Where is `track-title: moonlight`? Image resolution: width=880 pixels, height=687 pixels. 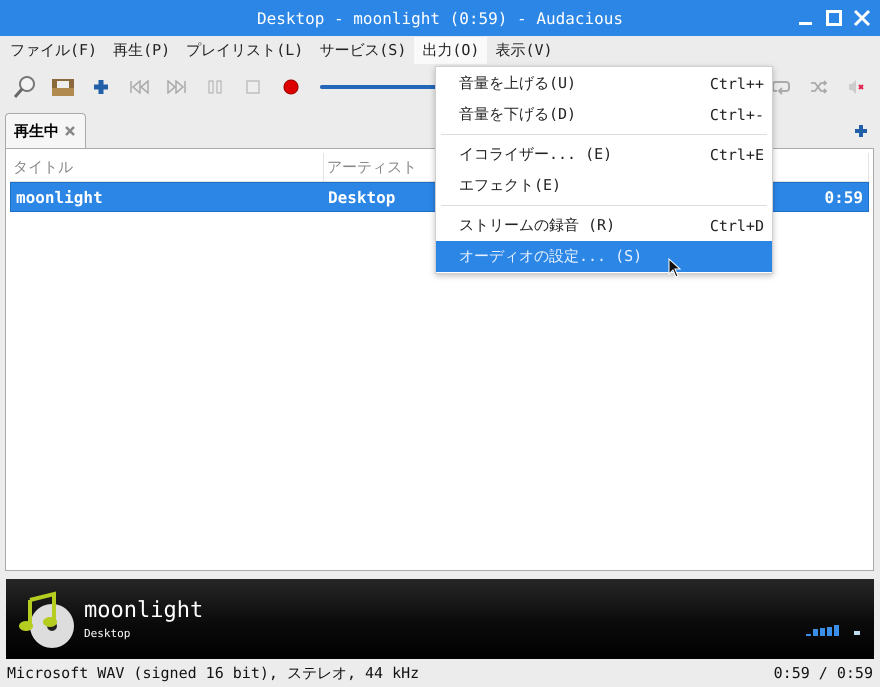 track-title: moonlight is located at coordinates (144, 610).